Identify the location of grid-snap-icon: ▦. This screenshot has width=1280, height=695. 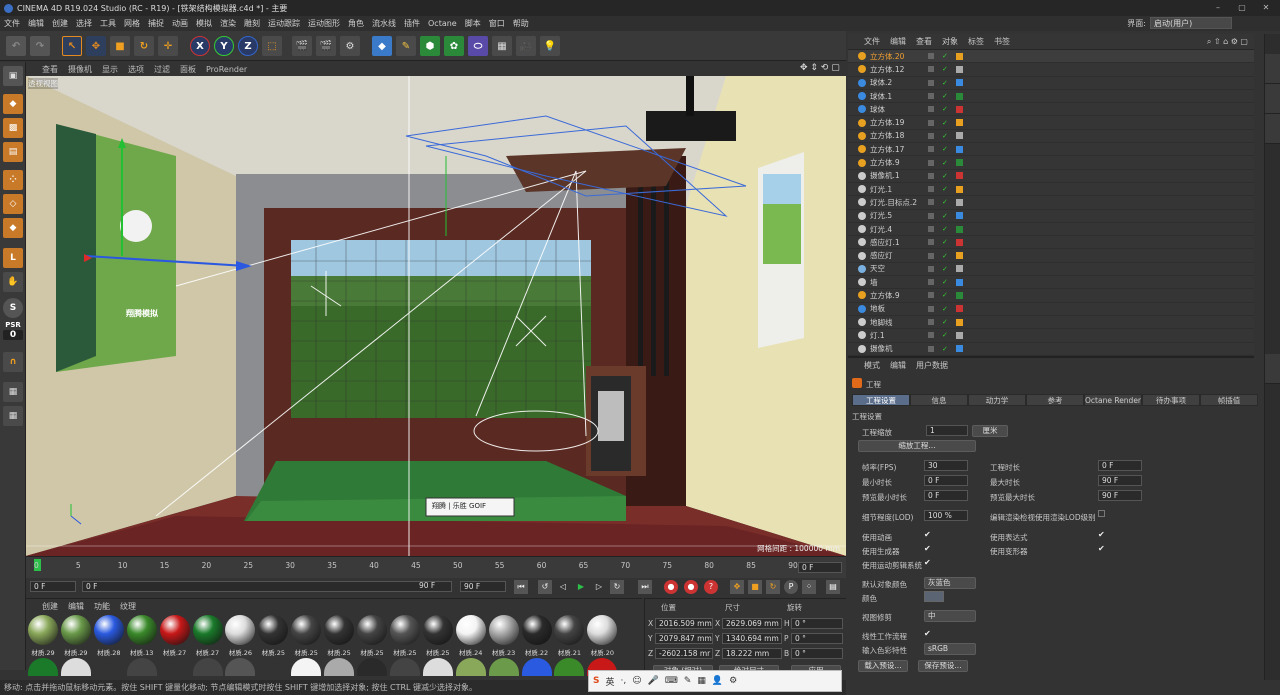
(13, 416).